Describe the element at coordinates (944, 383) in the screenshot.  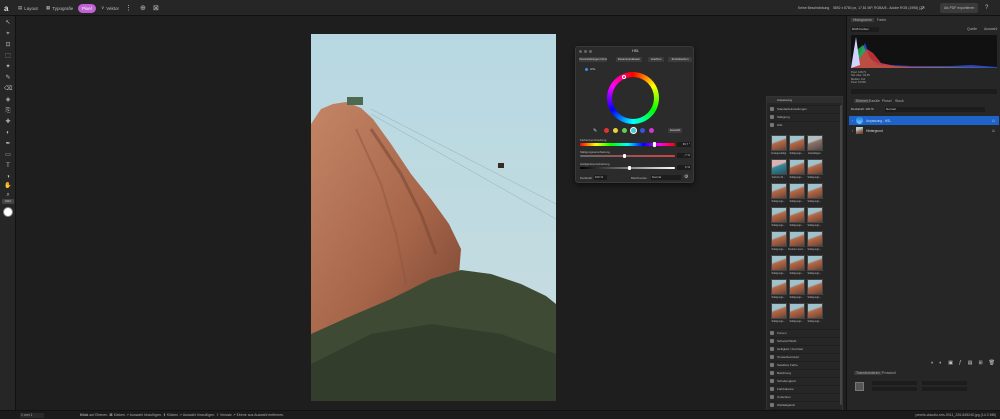
I see `transform-w-field` at that location.